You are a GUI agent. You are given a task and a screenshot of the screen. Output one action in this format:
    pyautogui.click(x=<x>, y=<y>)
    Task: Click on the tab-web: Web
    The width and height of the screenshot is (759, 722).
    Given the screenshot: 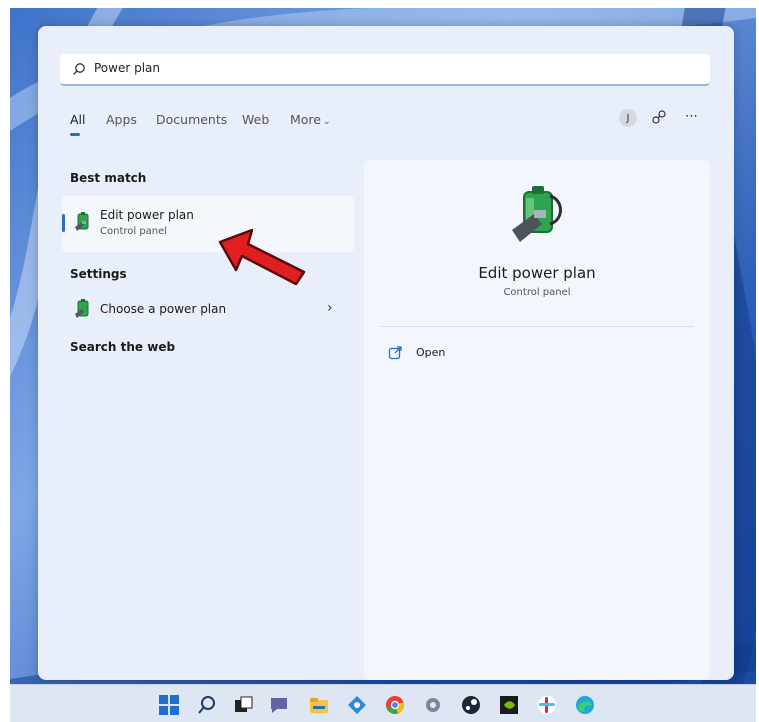 What is the action you would take?
    pyautogui.click(x=255, y=119)
    